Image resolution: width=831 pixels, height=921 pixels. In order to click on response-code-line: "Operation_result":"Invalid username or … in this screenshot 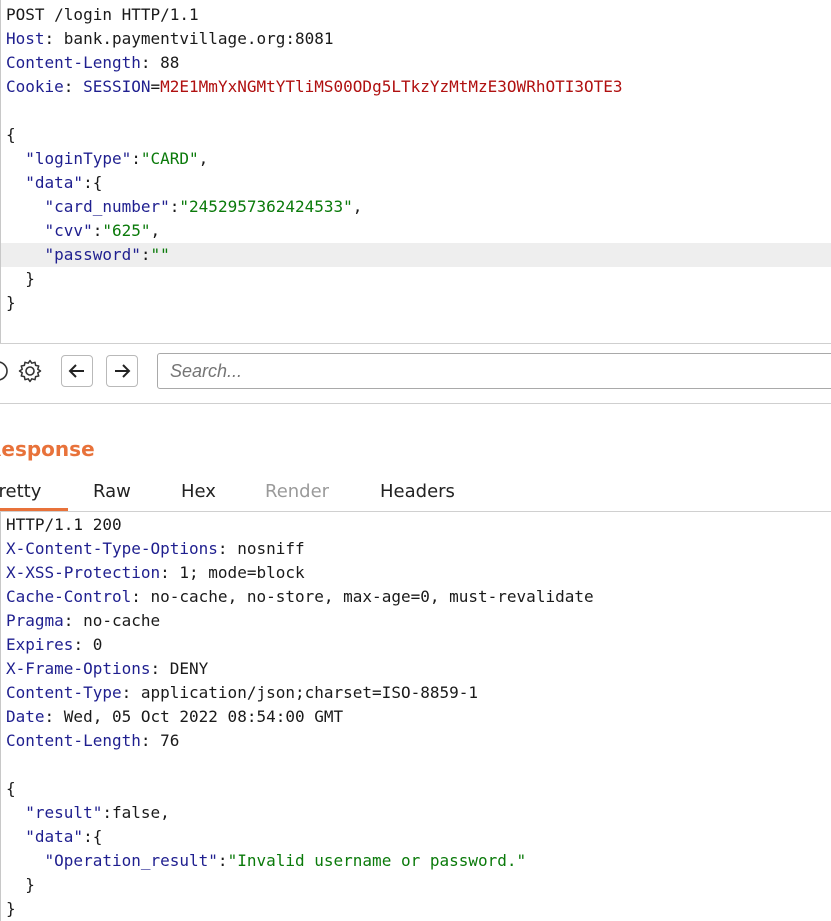, I will do `click(266, 861)`.